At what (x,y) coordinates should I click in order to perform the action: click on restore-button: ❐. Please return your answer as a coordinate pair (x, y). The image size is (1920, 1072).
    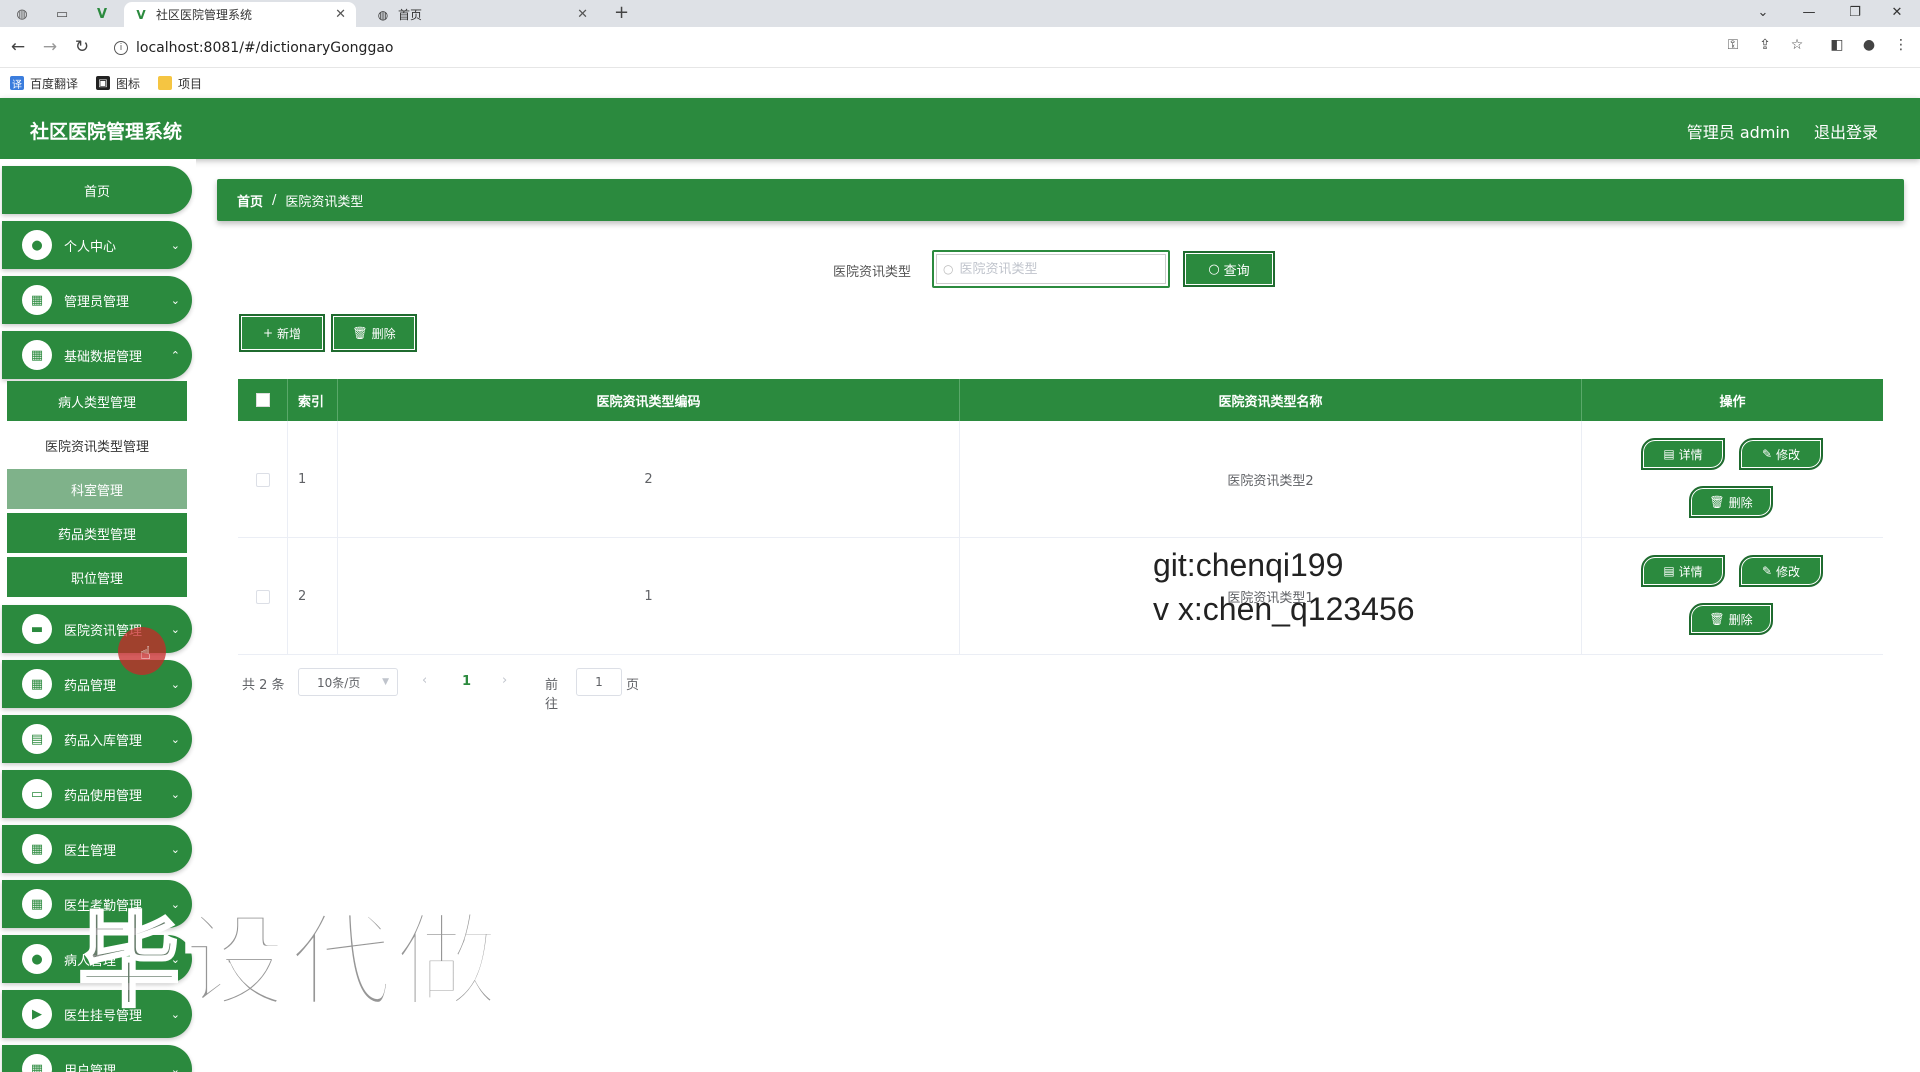
    Looking at the image, I should click on (1855, 13).